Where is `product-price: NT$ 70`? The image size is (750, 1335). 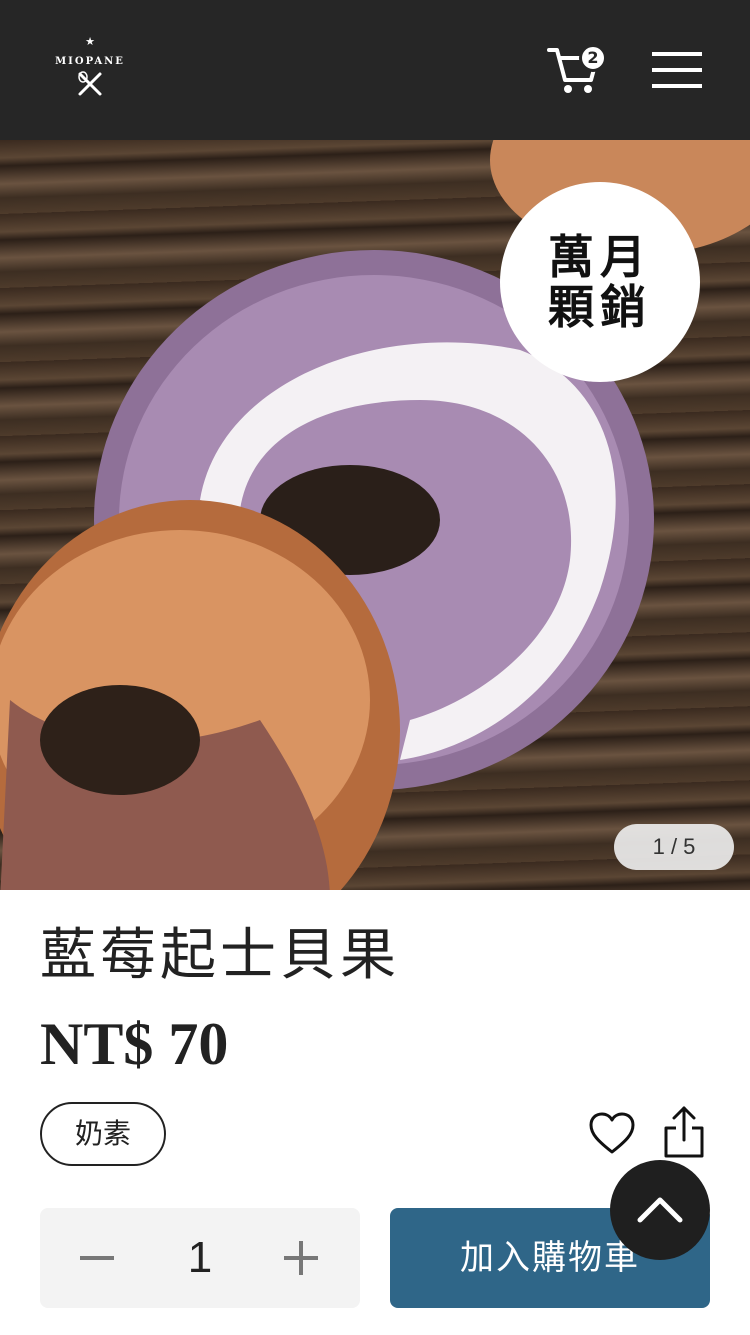 product-price: NT$ 70 is located at coordinates (134, 1044).